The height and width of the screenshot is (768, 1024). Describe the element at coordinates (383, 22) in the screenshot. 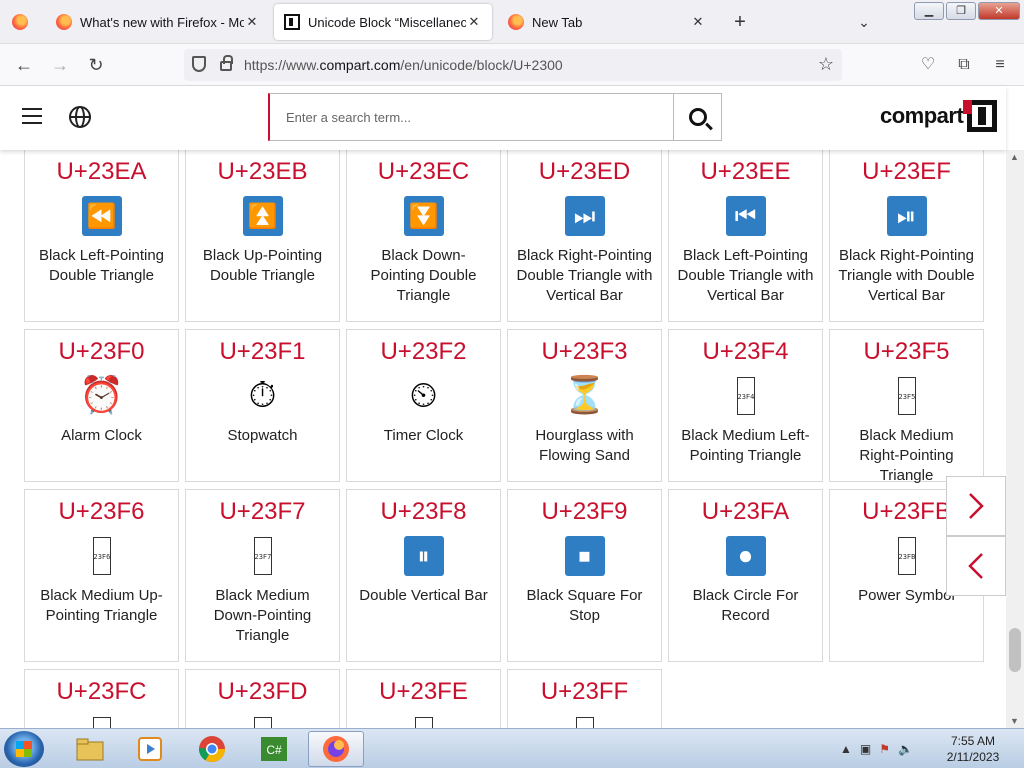

I see `tab-unicode-block: Unicode Block “Miscellaneous T ✕` at that location.